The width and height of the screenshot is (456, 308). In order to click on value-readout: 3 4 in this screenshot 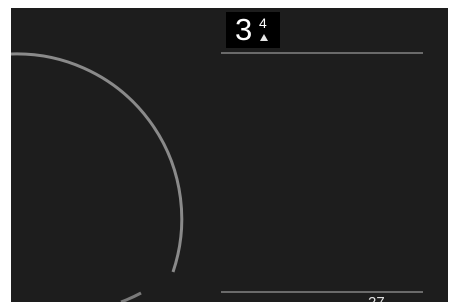, I will do `click(253, 30)`.